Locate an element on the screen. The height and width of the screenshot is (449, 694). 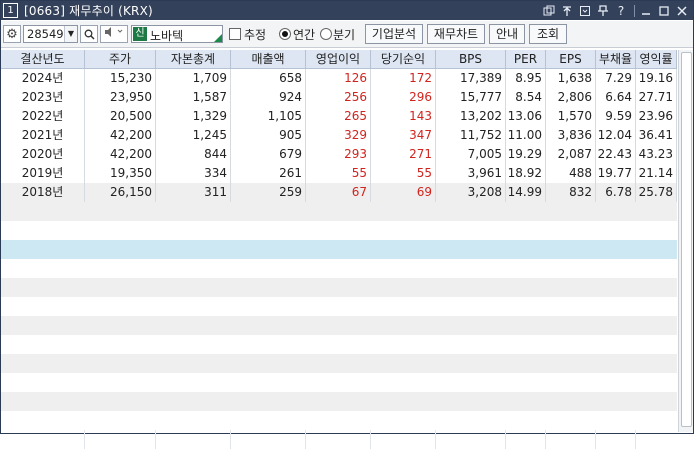
table-cell: 6.64 is located at coordinates (616, 97).